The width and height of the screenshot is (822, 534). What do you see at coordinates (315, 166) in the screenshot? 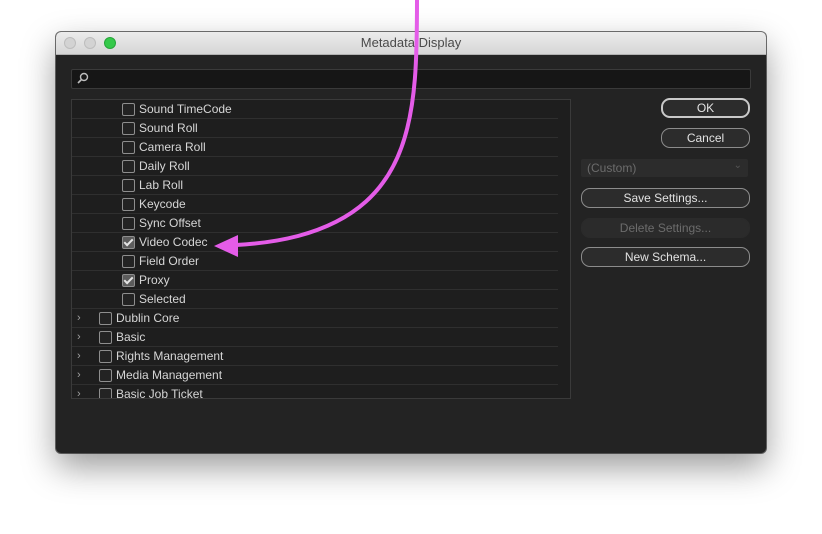
I see `list-item: Daily Roll` at bounding box center [315, 166].